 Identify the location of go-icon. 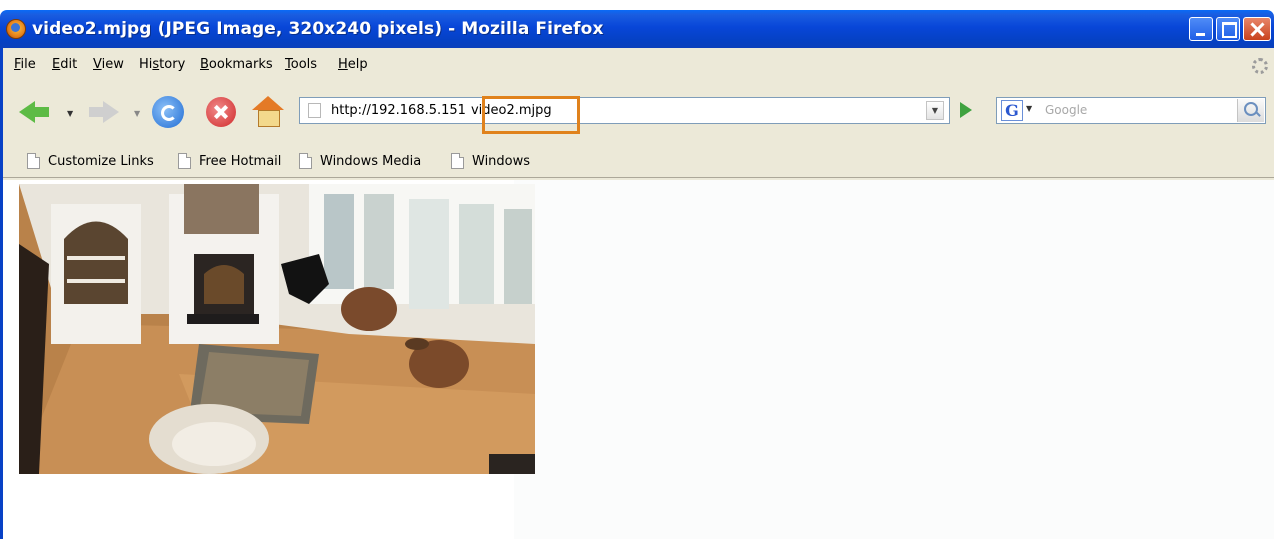
(966, 110).